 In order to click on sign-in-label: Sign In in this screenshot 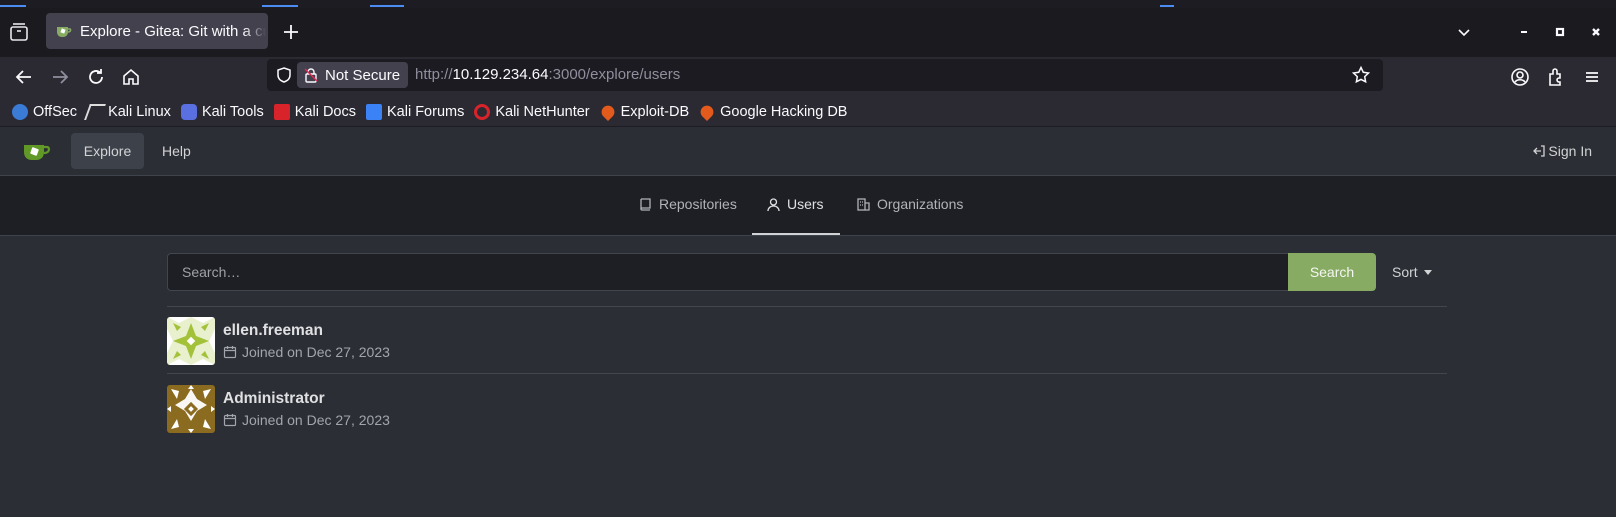, I will do `click(1570, 151)`.